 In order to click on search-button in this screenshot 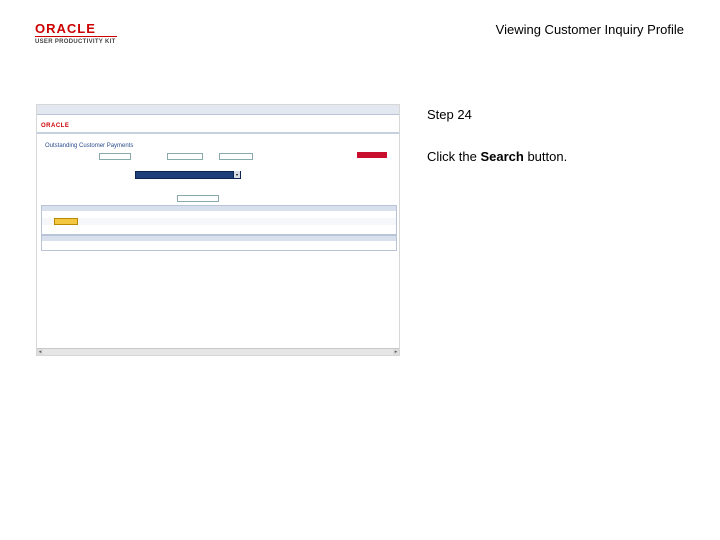, I will do `click(372, 155)`.